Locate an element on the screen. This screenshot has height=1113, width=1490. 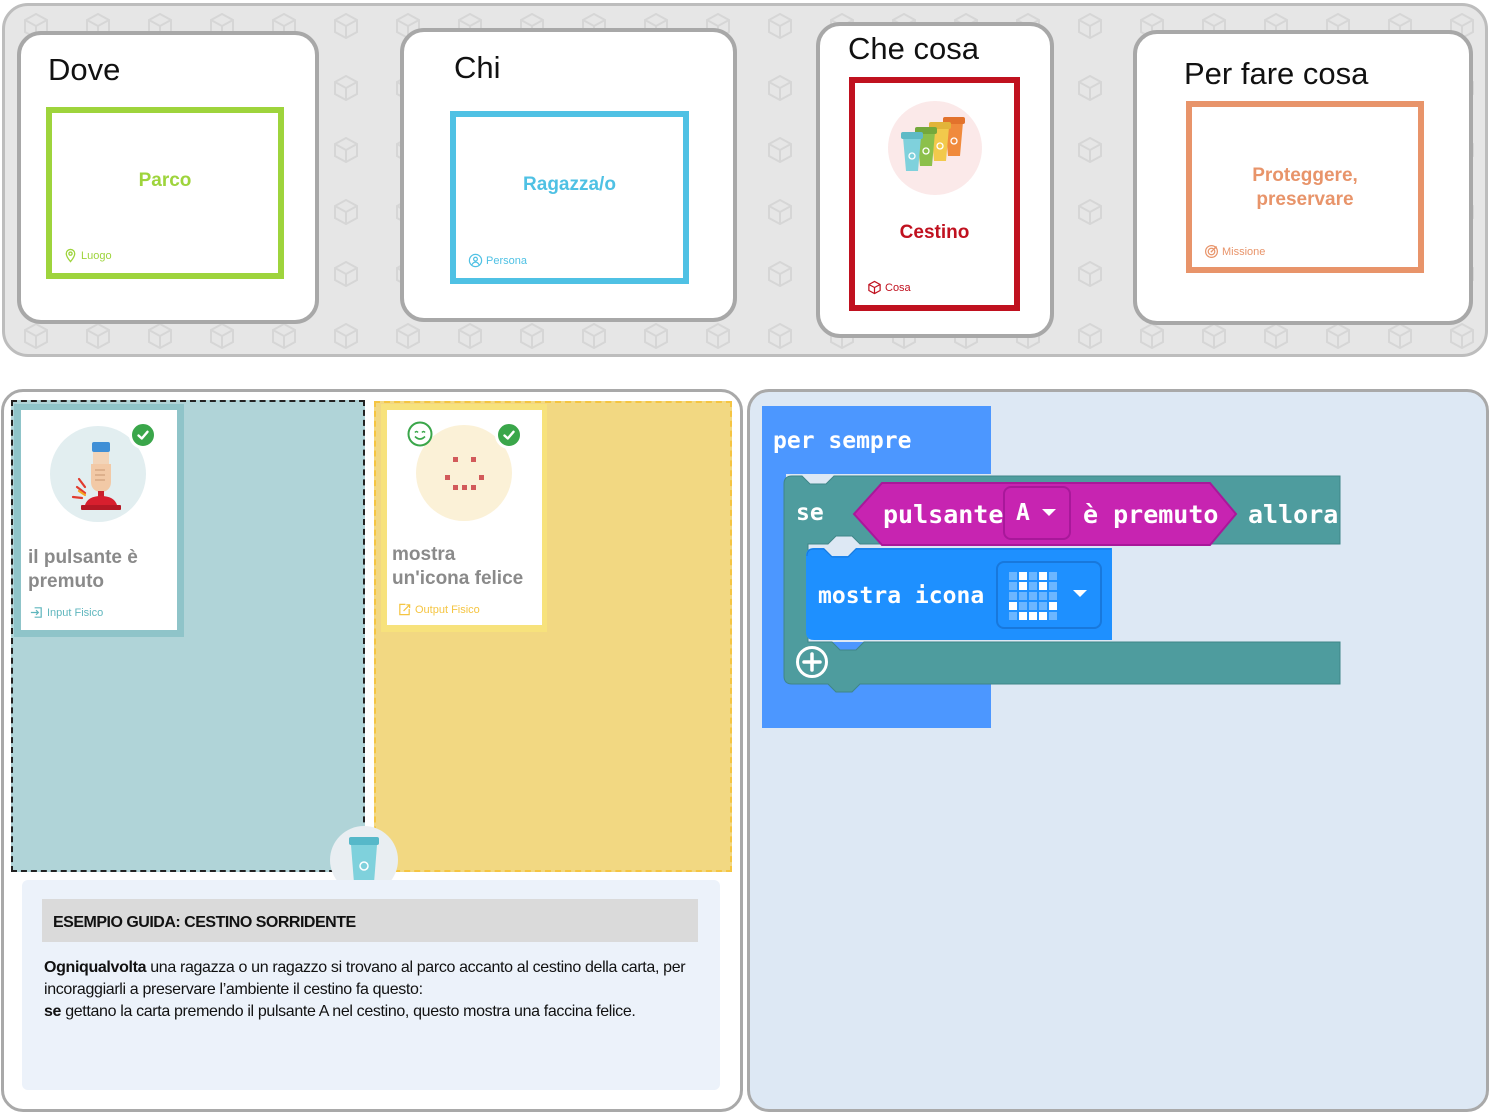
if-label: se is located at coordinates (810, 513).